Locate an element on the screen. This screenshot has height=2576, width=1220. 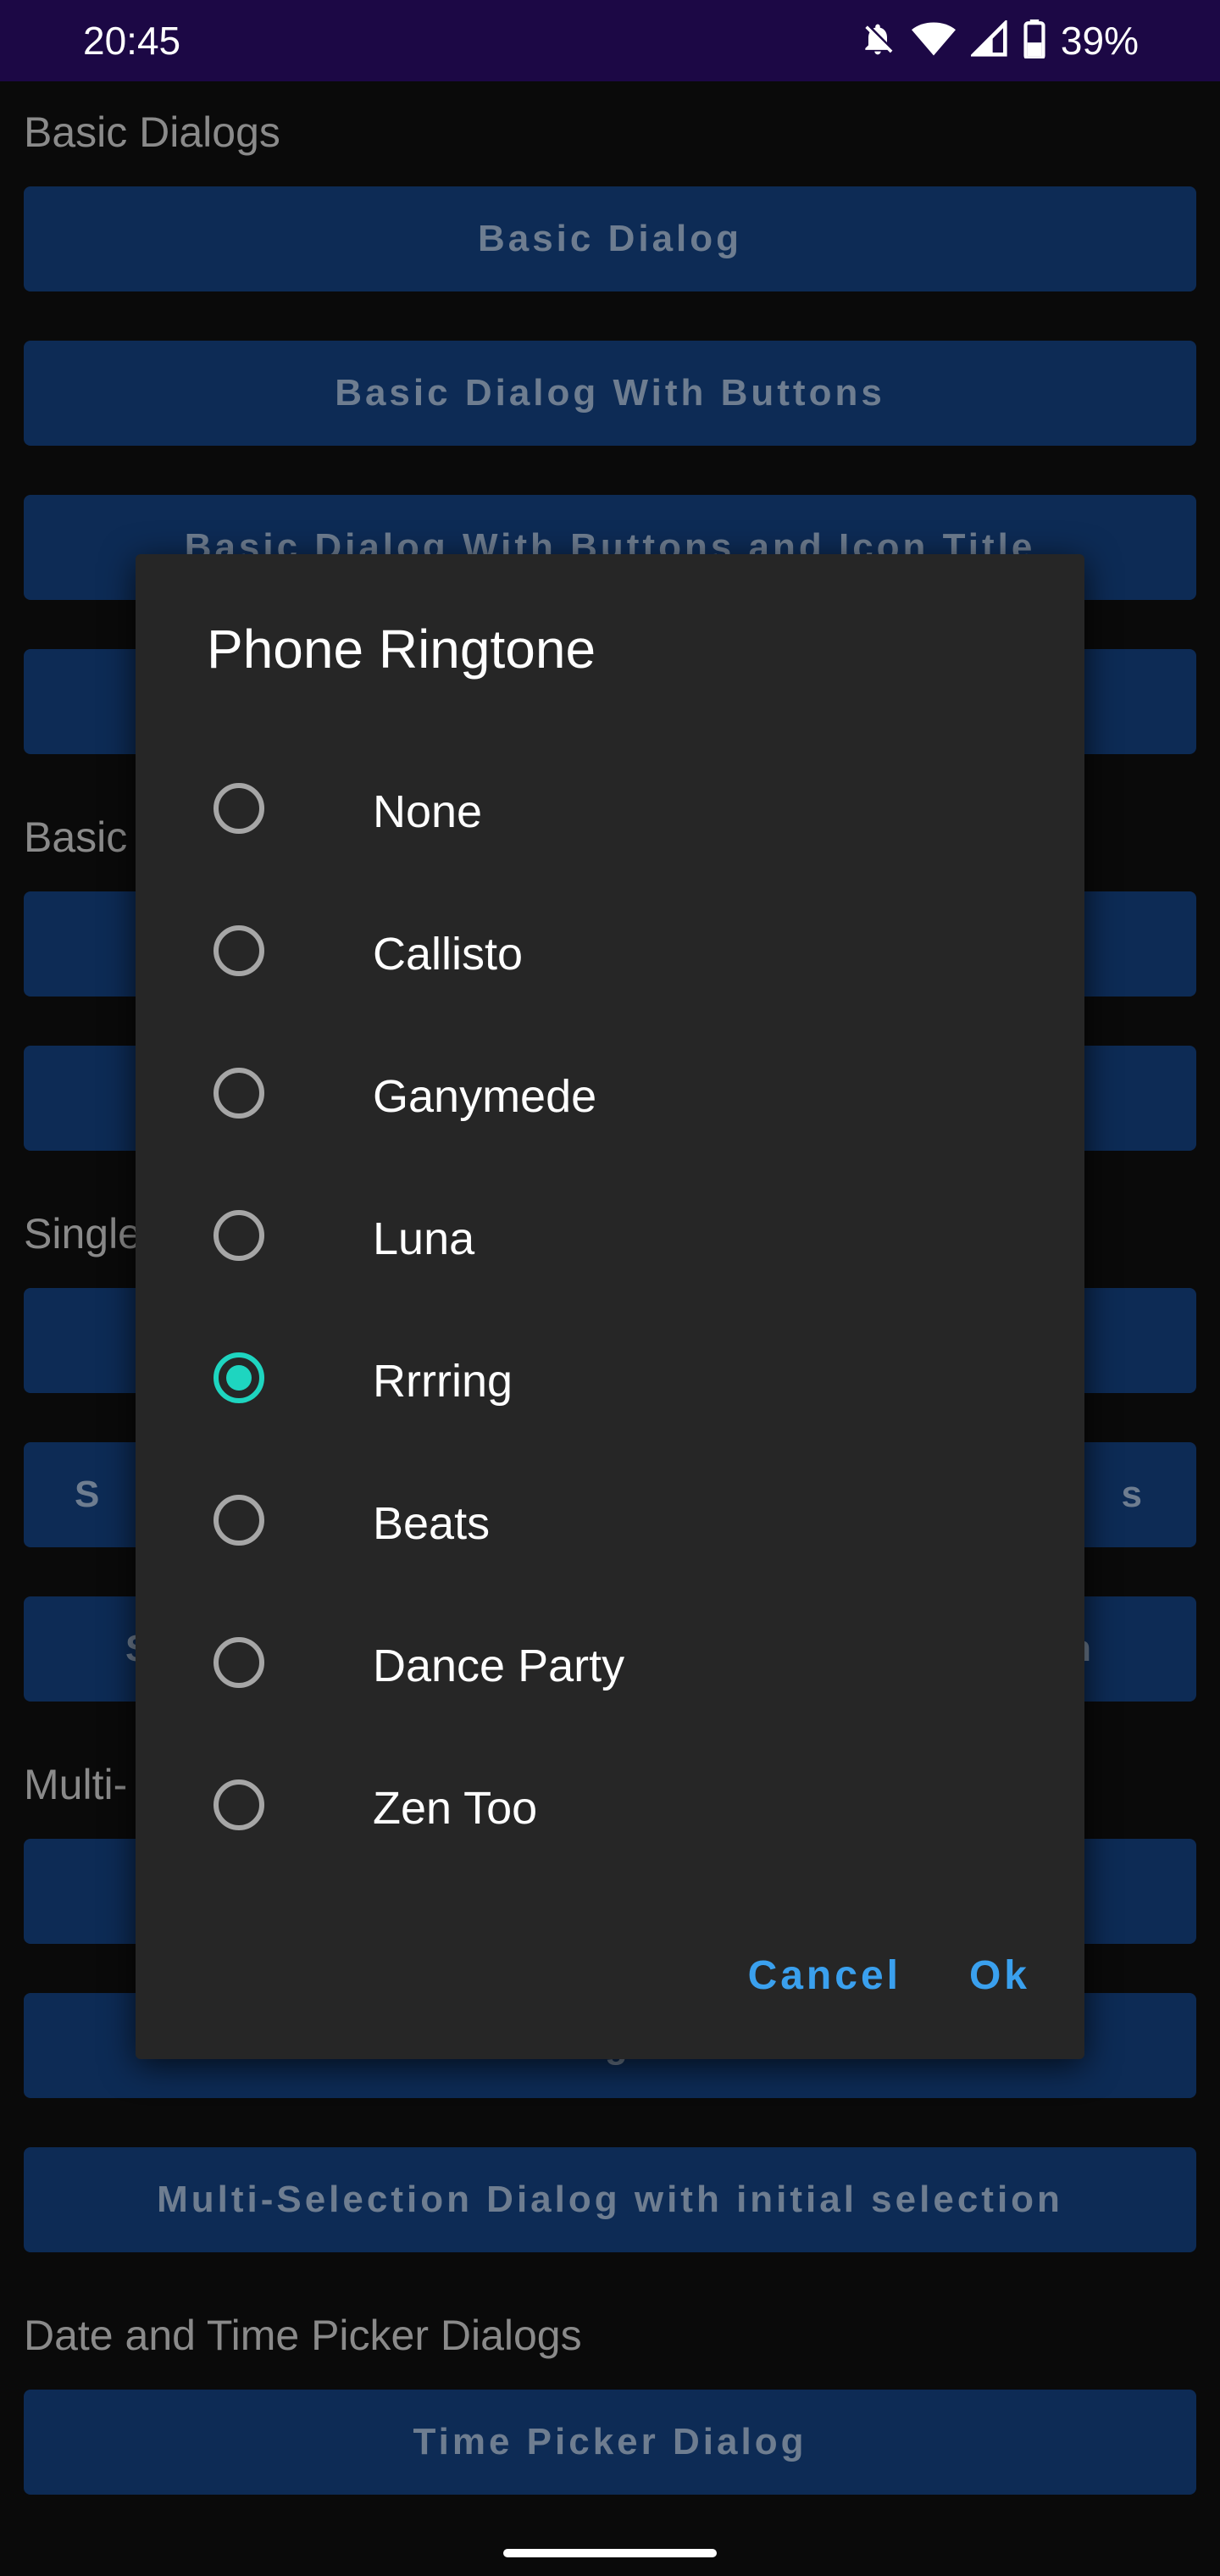
option-ganymede: Ganymede is located at coordinates (610, 1096).